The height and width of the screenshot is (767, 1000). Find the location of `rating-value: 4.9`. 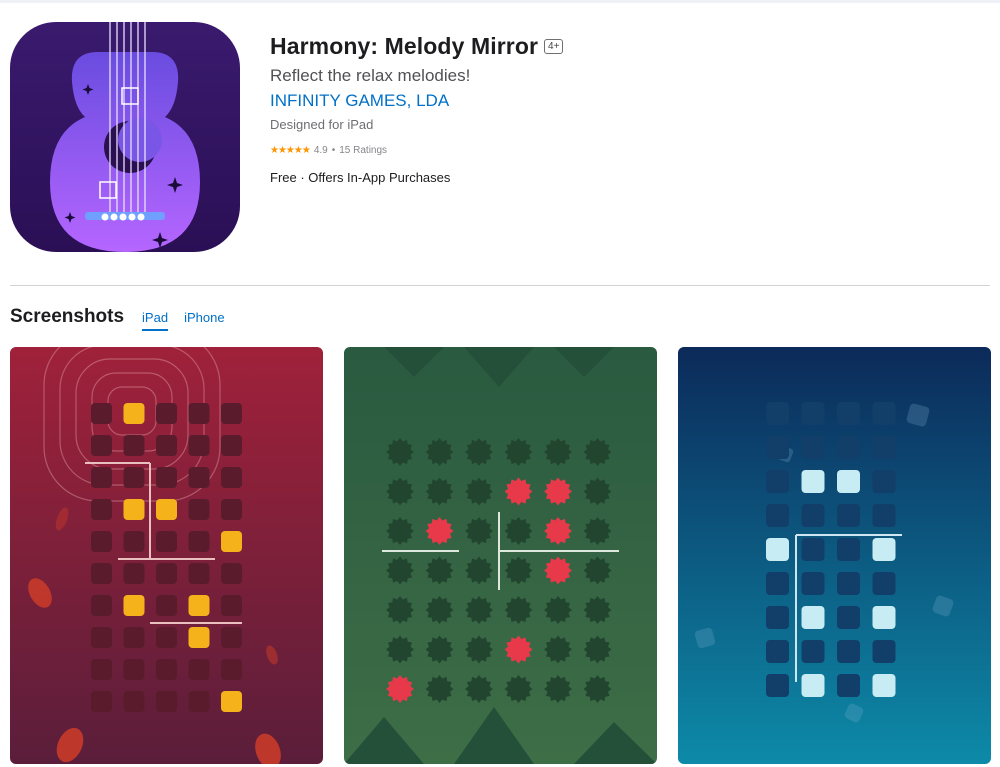

rating-value: 4.9 is located at coordinates (320, 150).